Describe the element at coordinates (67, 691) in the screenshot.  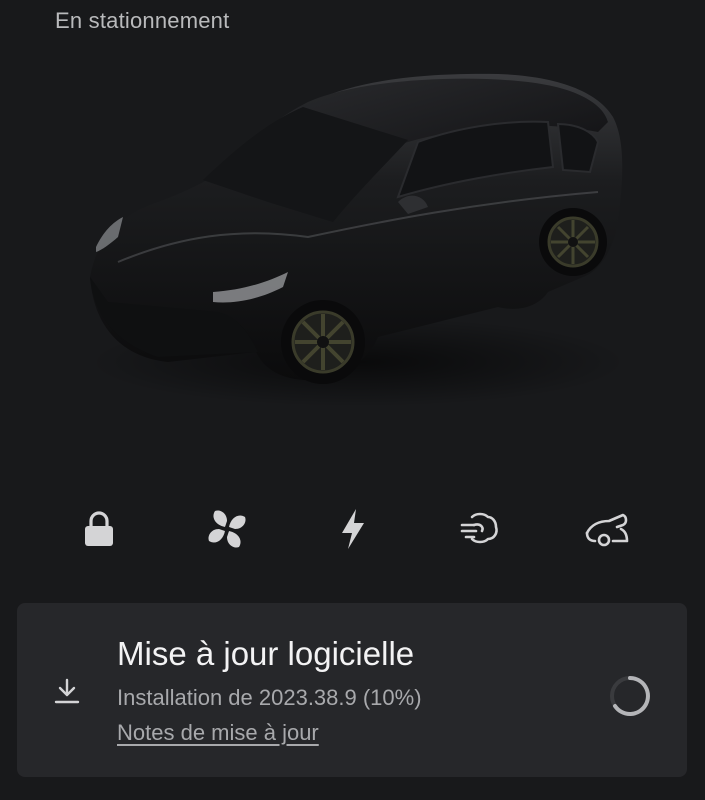
I see `download-icon` at that location.